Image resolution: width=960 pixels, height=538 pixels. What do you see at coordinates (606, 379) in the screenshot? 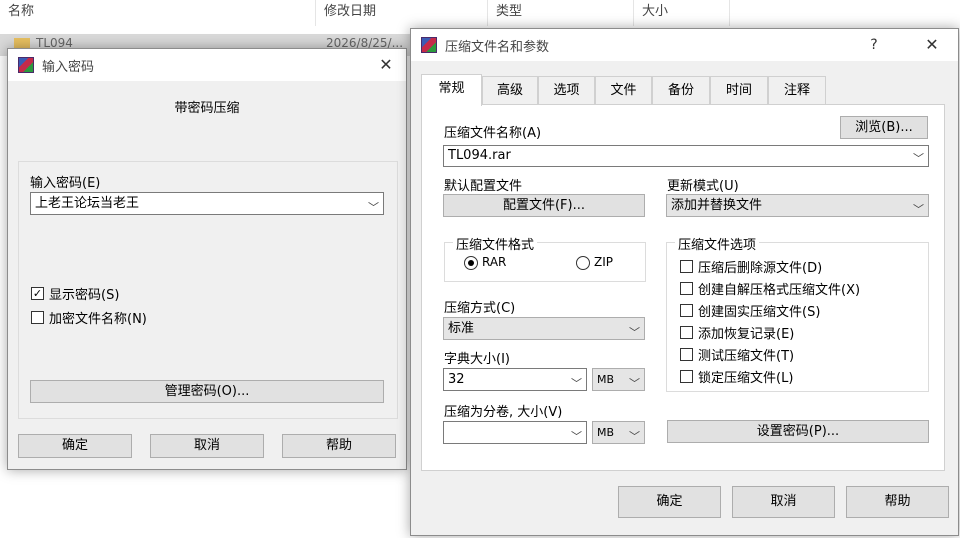
I see `dictionary-unit-value: MB` at bounding box center [606, 379].